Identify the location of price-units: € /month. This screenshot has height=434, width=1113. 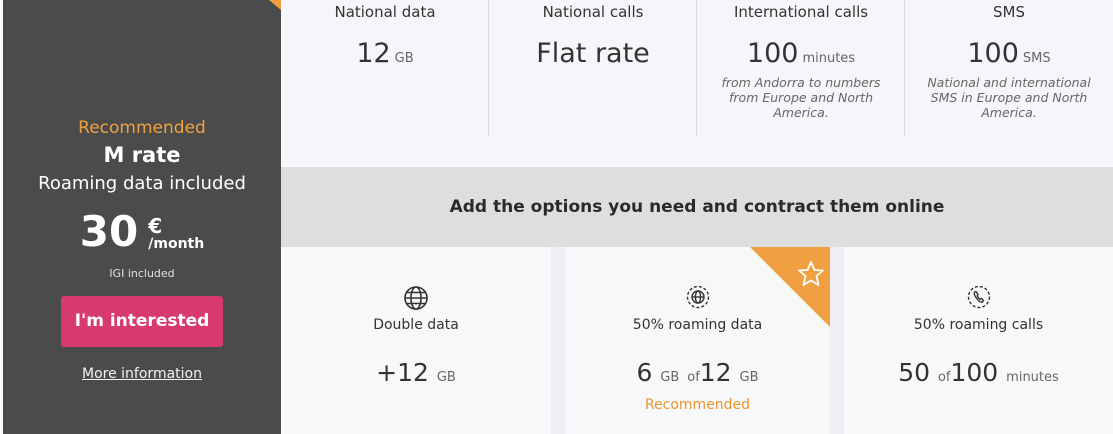
(176, 234).